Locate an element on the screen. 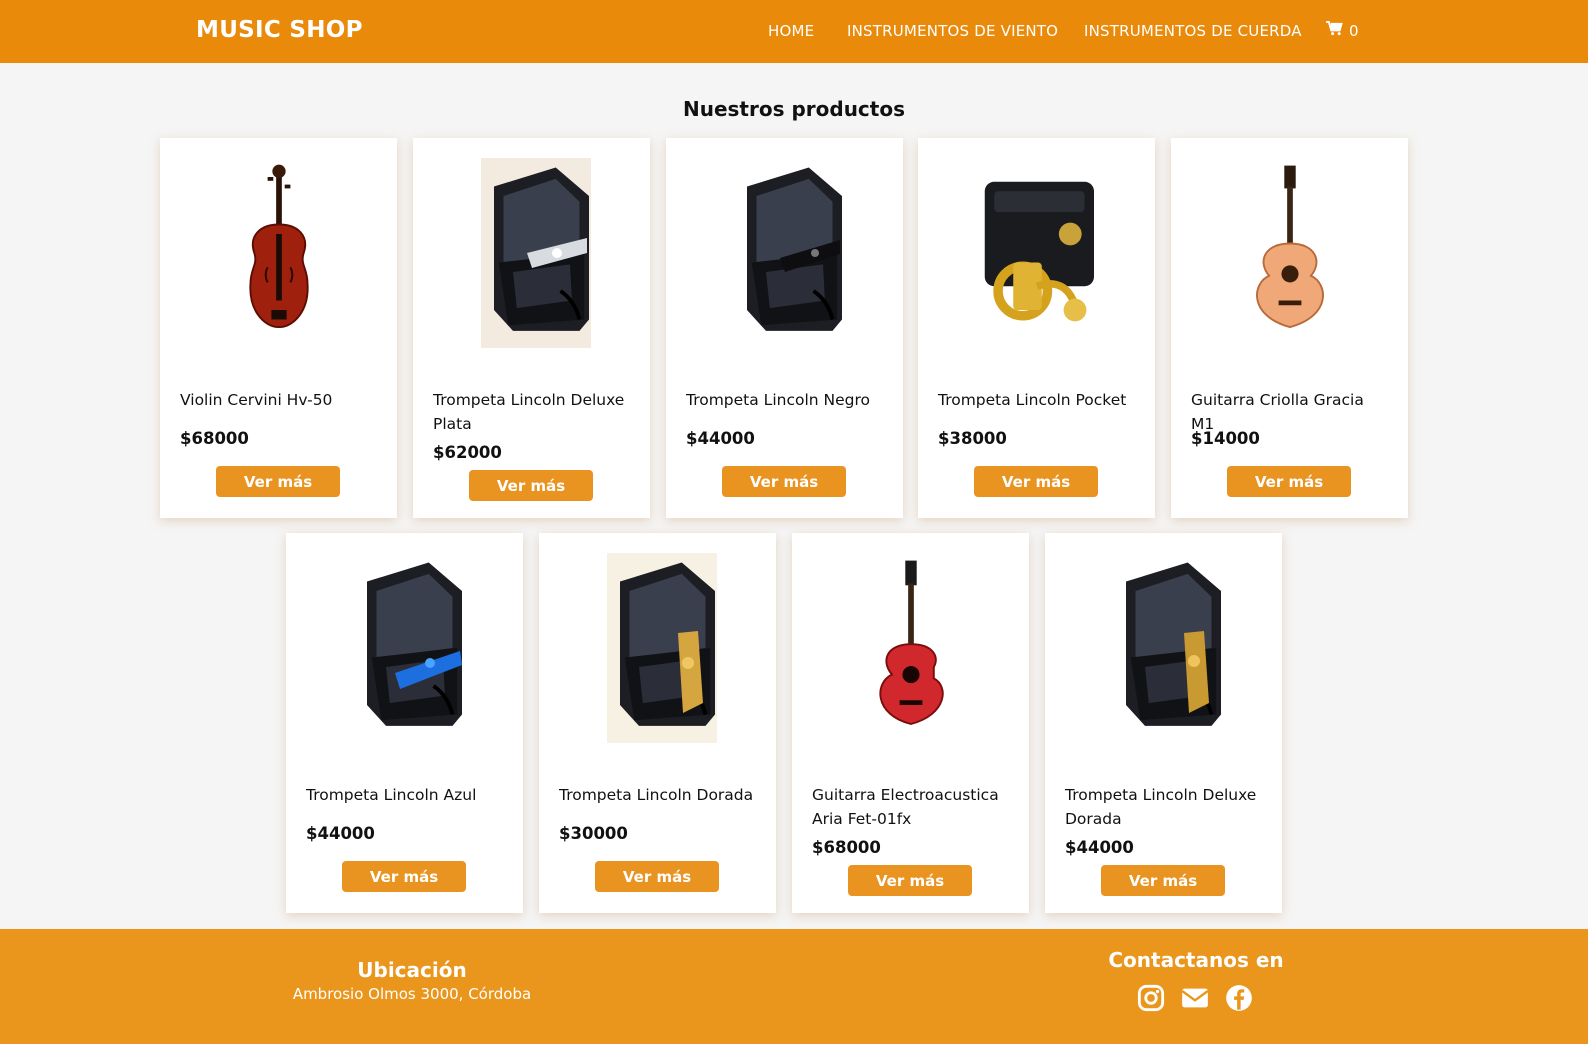 This screenshot has height=1044, width=1588. cart-button: 0 is located at coordinates (1342, 30).